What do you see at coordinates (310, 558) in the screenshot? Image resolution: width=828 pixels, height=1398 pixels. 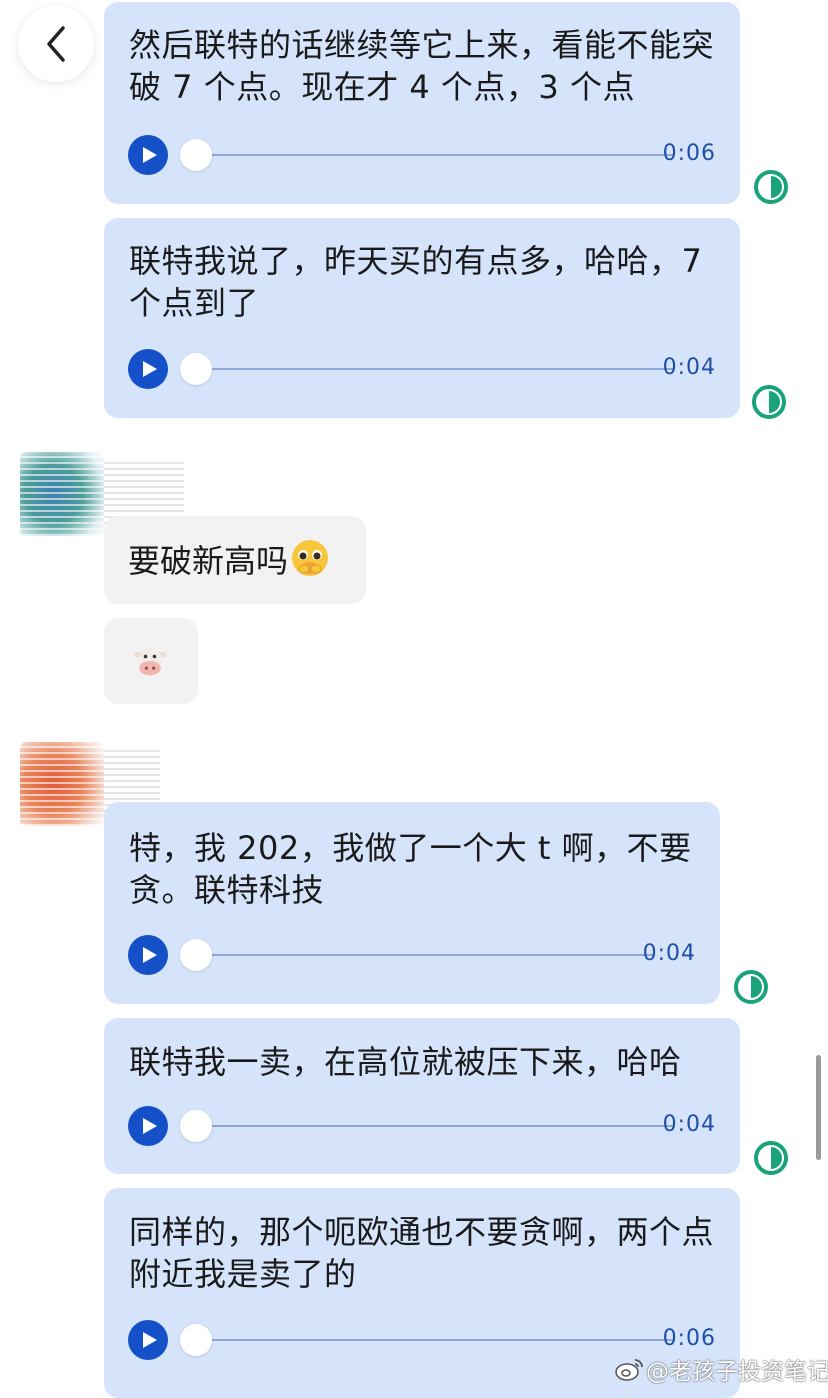 I see `pleading-face-emoji` at bounding box center [310, 558].